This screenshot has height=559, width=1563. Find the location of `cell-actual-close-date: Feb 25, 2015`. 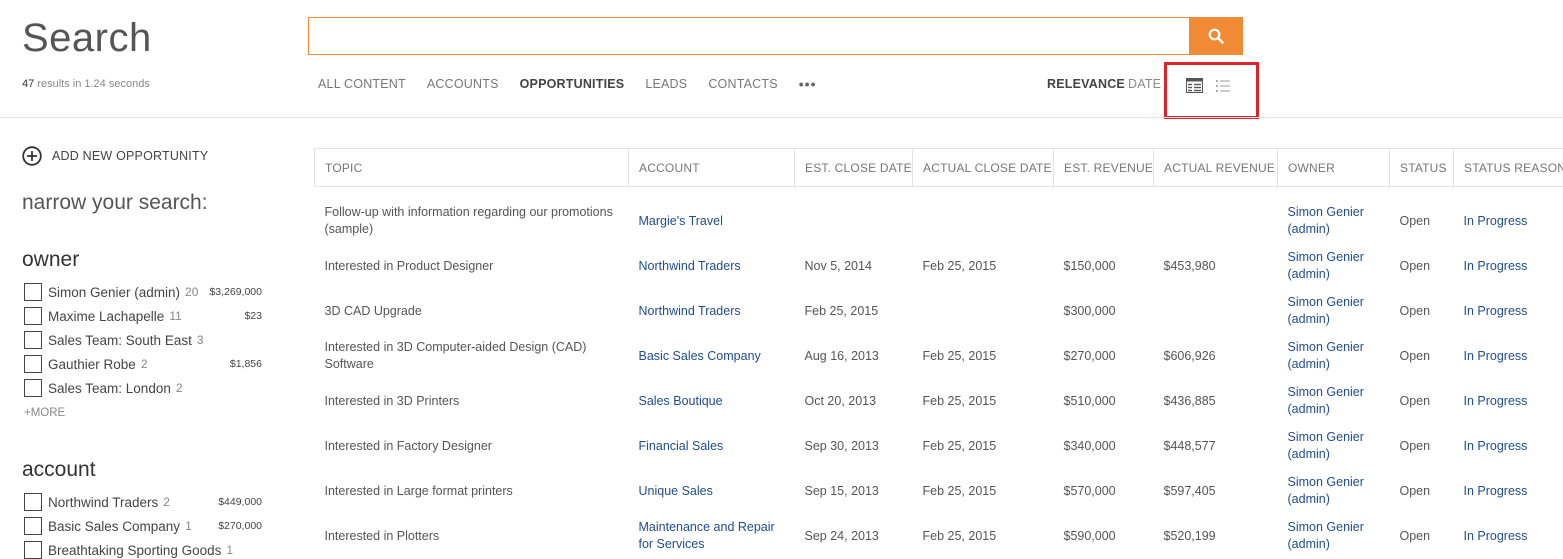

cell-actual-close-date: Feb 25, 2015 is located at coordinates (959, 355).